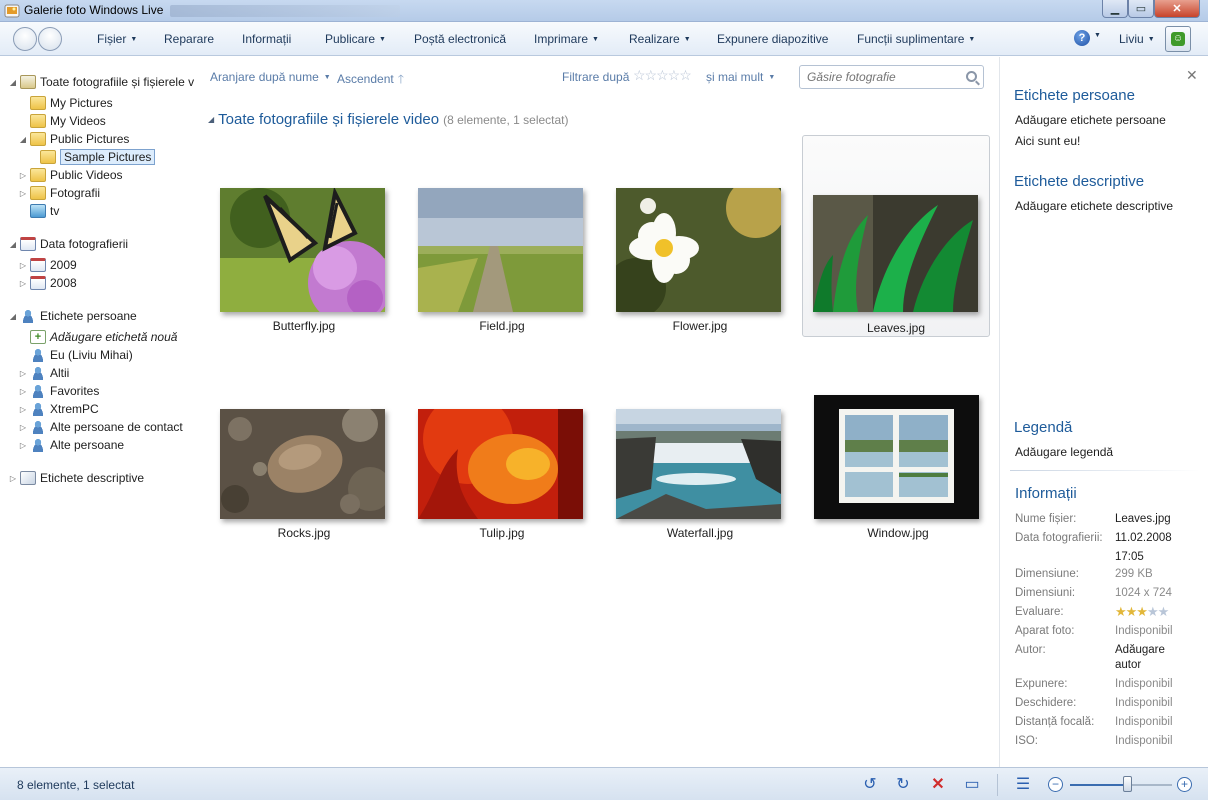  What do you see at coordinates (47, 283) in the screenshot?
I see `tree-item-2008: ▷ 2008` at bounding box center [47, 283].